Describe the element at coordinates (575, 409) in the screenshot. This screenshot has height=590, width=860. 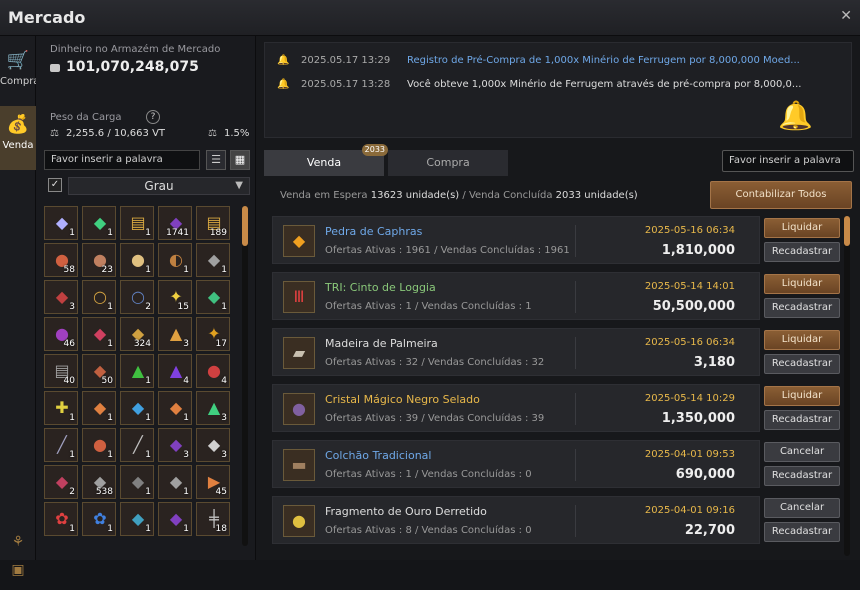
I see `divider` at that location.